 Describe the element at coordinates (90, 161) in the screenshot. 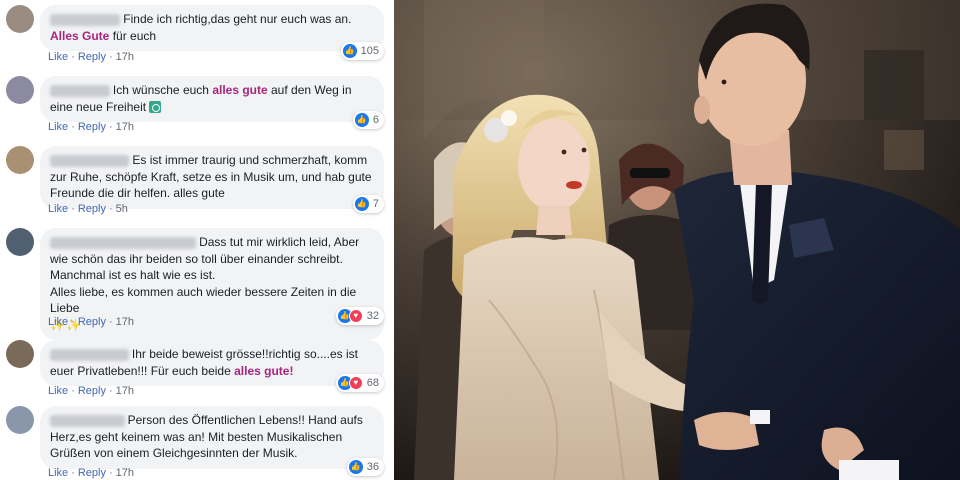

I see `commenter-name: Renate Winkler` at that location.